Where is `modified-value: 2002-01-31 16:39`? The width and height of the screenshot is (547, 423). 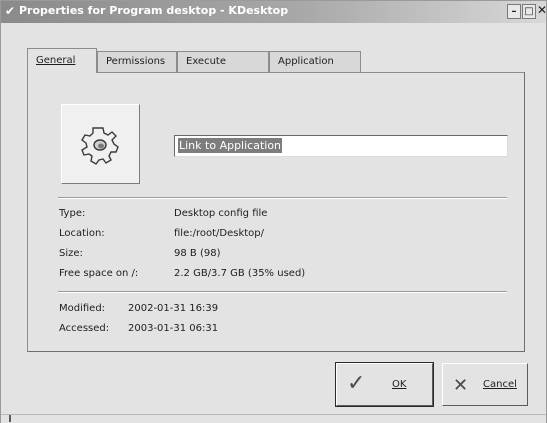
modified-value: 2002-01-31 16:39 is located at coordinates (173, 308).